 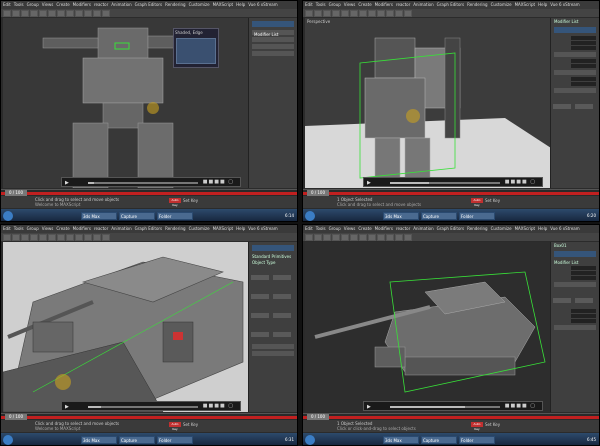 What do you see at coordinates (309, 229) in the screenshot?
I see `menu-item: Edit` at bounding box center [309, 229].